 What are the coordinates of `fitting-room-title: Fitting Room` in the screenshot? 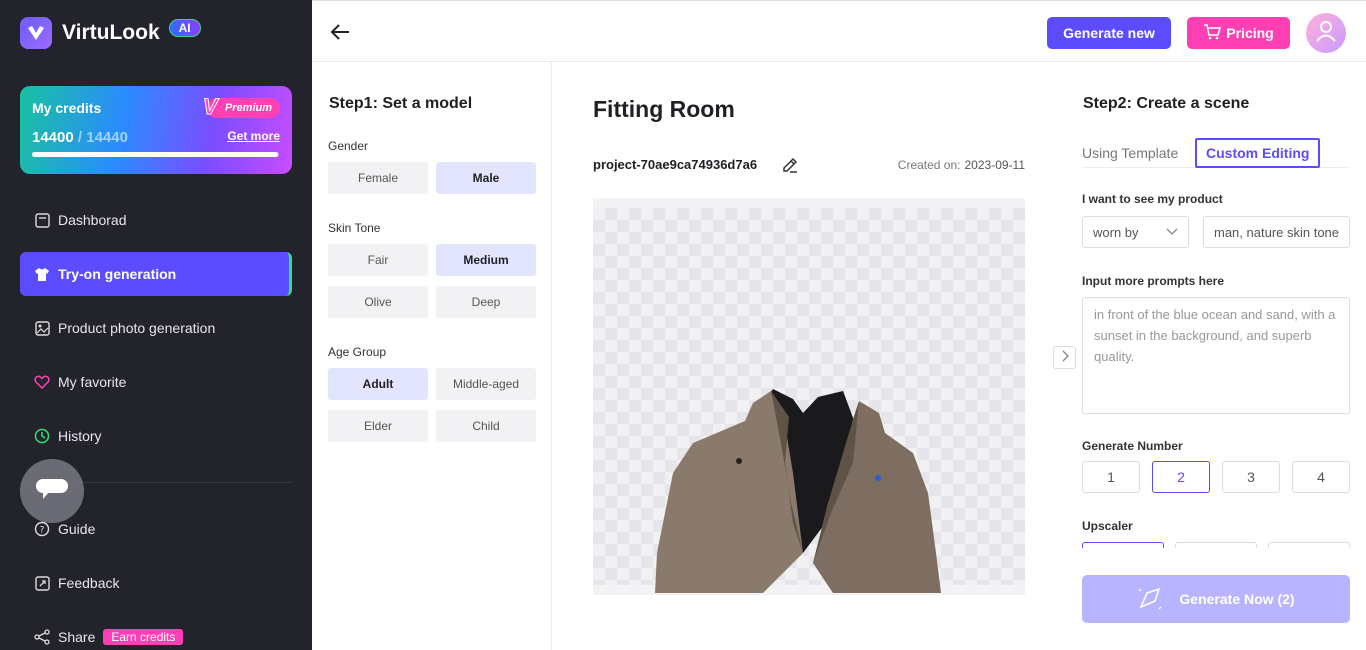 It's located at (664, 109).